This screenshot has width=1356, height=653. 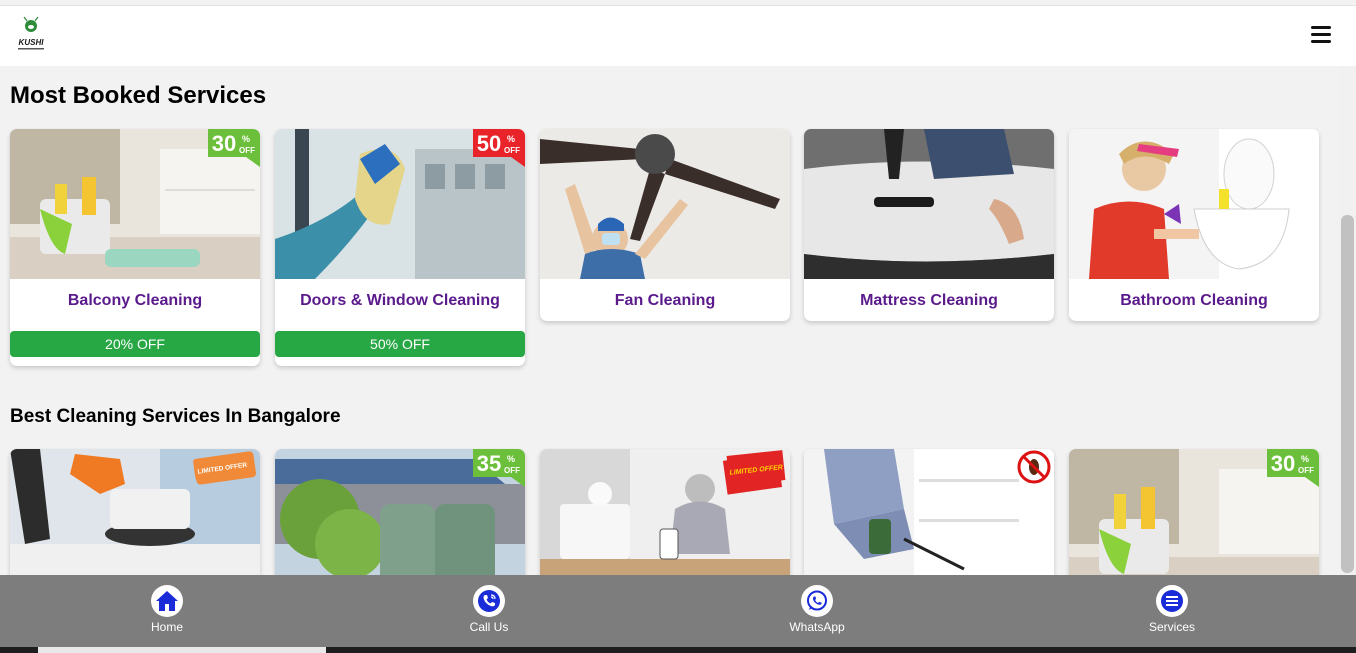 What do you see at coordinates (1034, 467) in the screenshot?
I see `no-bugs-icon` at bounding box center [1034, 467].